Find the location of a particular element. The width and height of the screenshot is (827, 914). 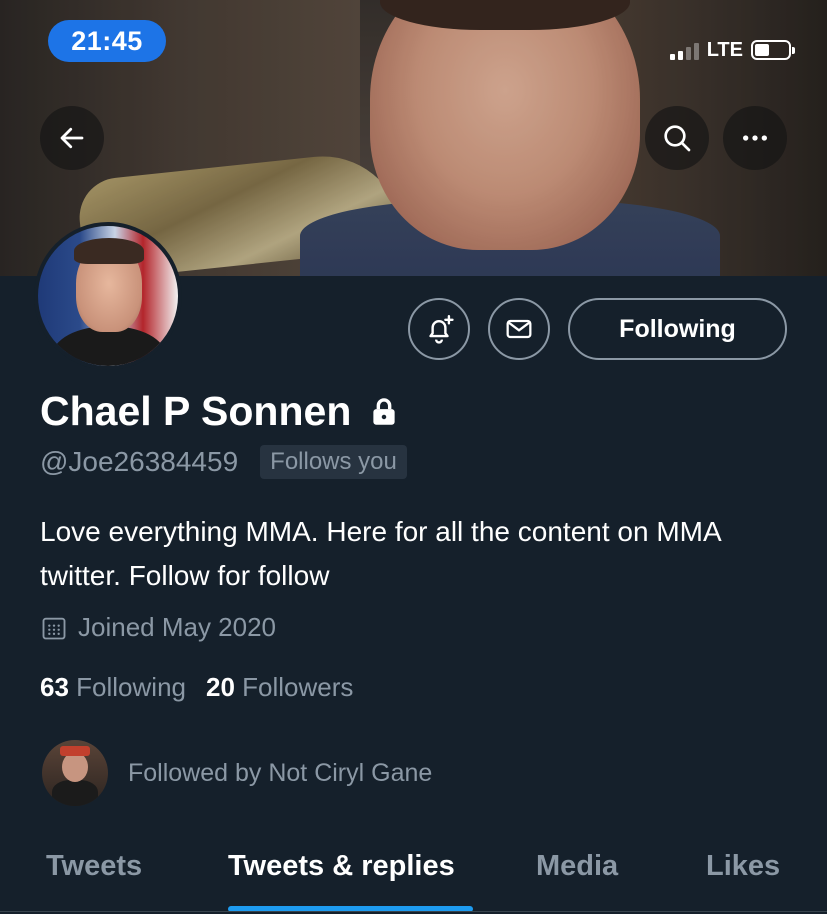

status-time: 21:45 is located at coordinates (107, 41).